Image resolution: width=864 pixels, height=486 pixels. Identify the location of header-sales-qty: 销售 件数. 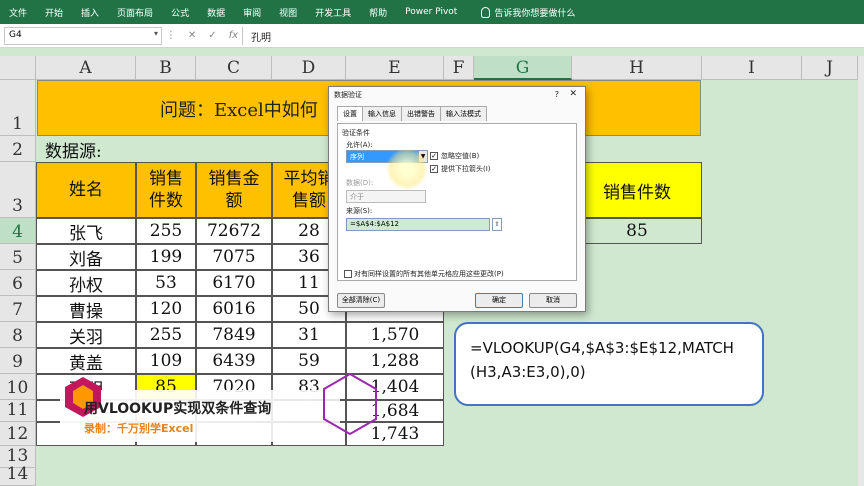
(166, 190).